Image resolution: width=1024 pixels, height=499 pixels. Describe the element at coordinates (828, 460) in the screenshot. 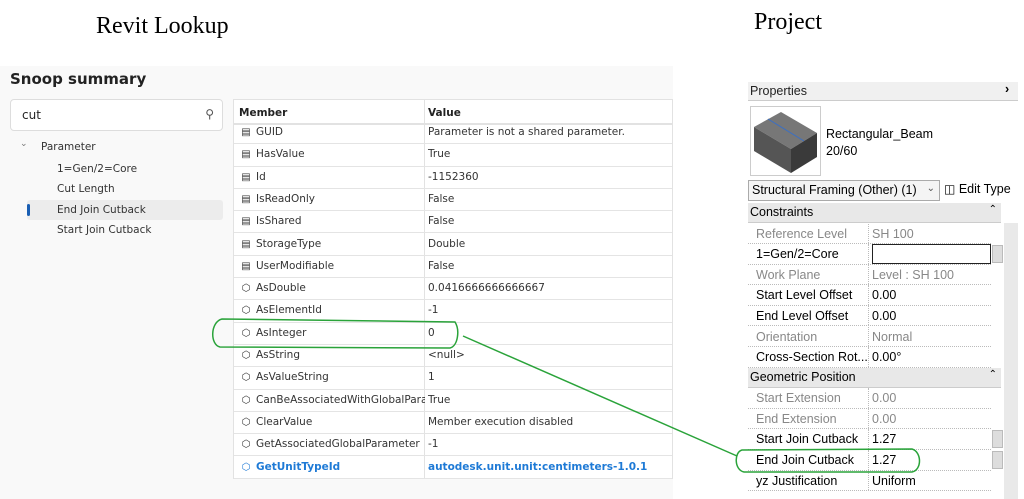

I see `highlight-ellipse-end-join-cutback` at that location.